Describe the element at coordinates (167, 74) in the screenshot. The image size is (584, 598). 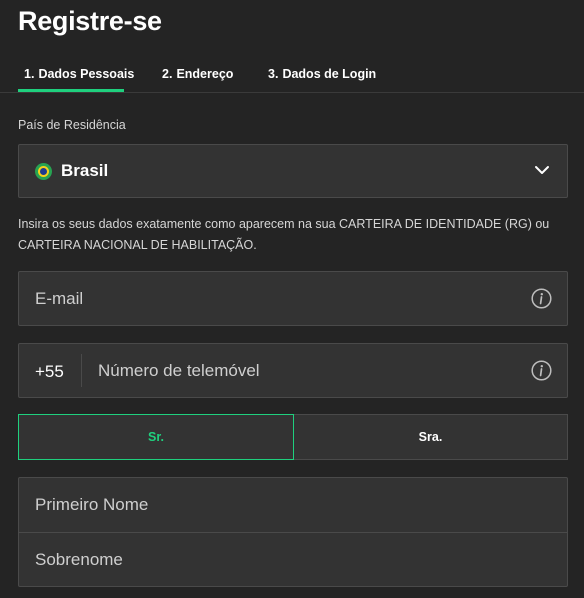
I see `tab-number: 2.` at that location.